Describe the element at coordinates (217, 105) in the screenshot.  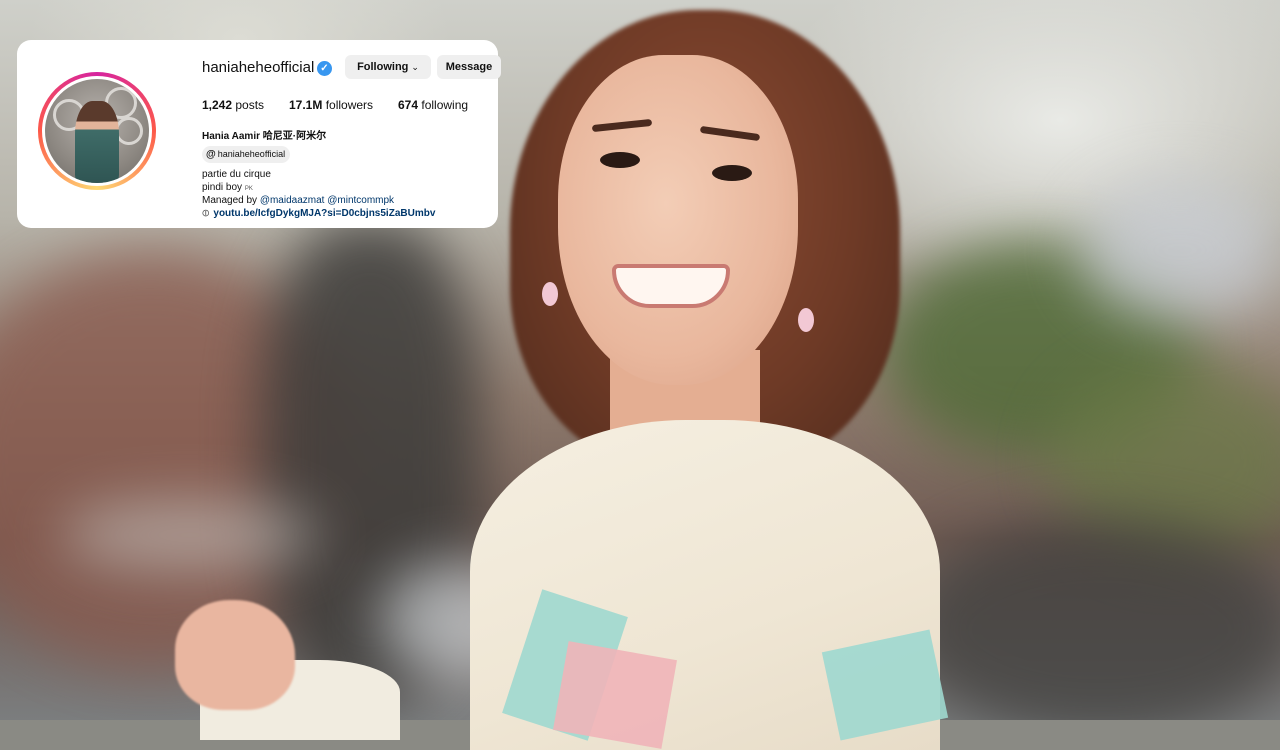
I see `posts-count: 1,242` at that location.